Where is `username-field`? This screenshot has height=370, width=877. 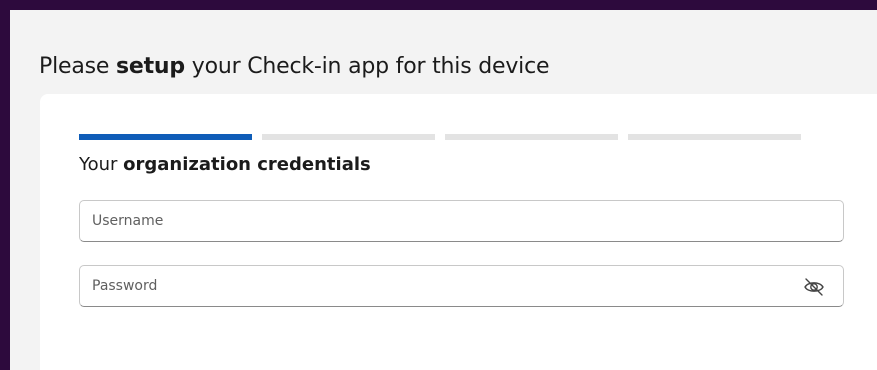
username-field is located at coordinates (461, 221).